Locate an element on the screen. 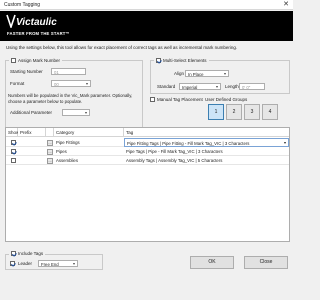 This screenshot has width=320, height=300. length-label: Length is located at coordinates (232, 86).